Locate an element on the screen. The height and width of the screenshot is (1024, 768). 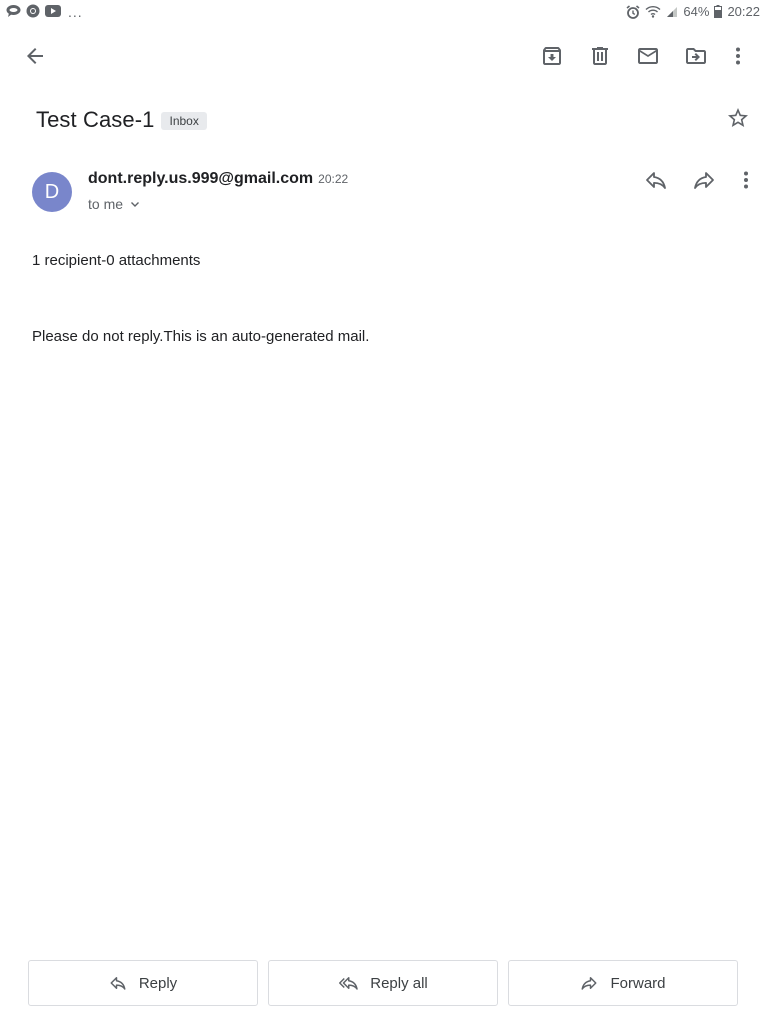
message-more-button is located at coordinates (745, 180).